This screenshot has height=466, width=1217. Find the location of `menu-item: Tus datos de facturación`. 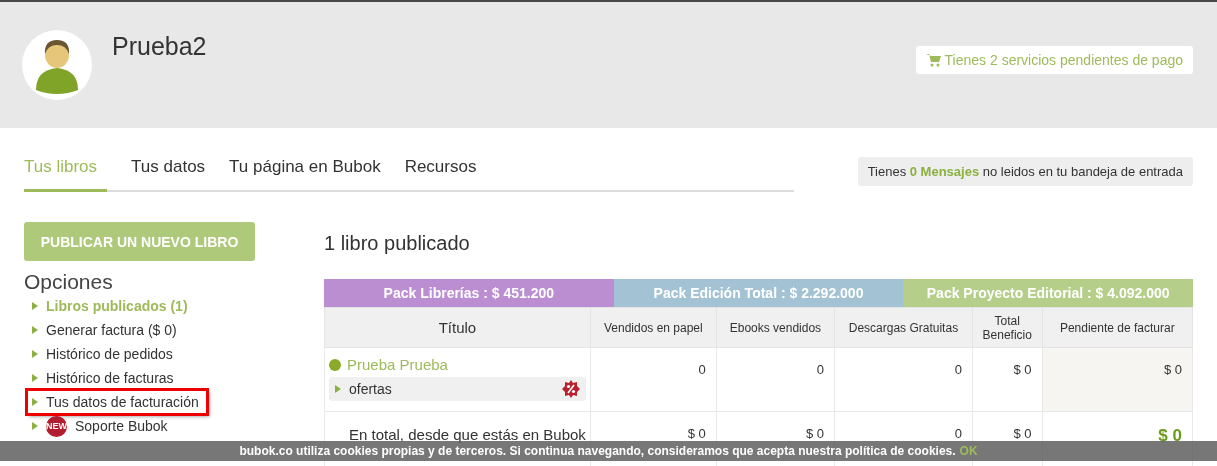

menu-item: Tus datos de facturación is located at coordinates (117, 402).